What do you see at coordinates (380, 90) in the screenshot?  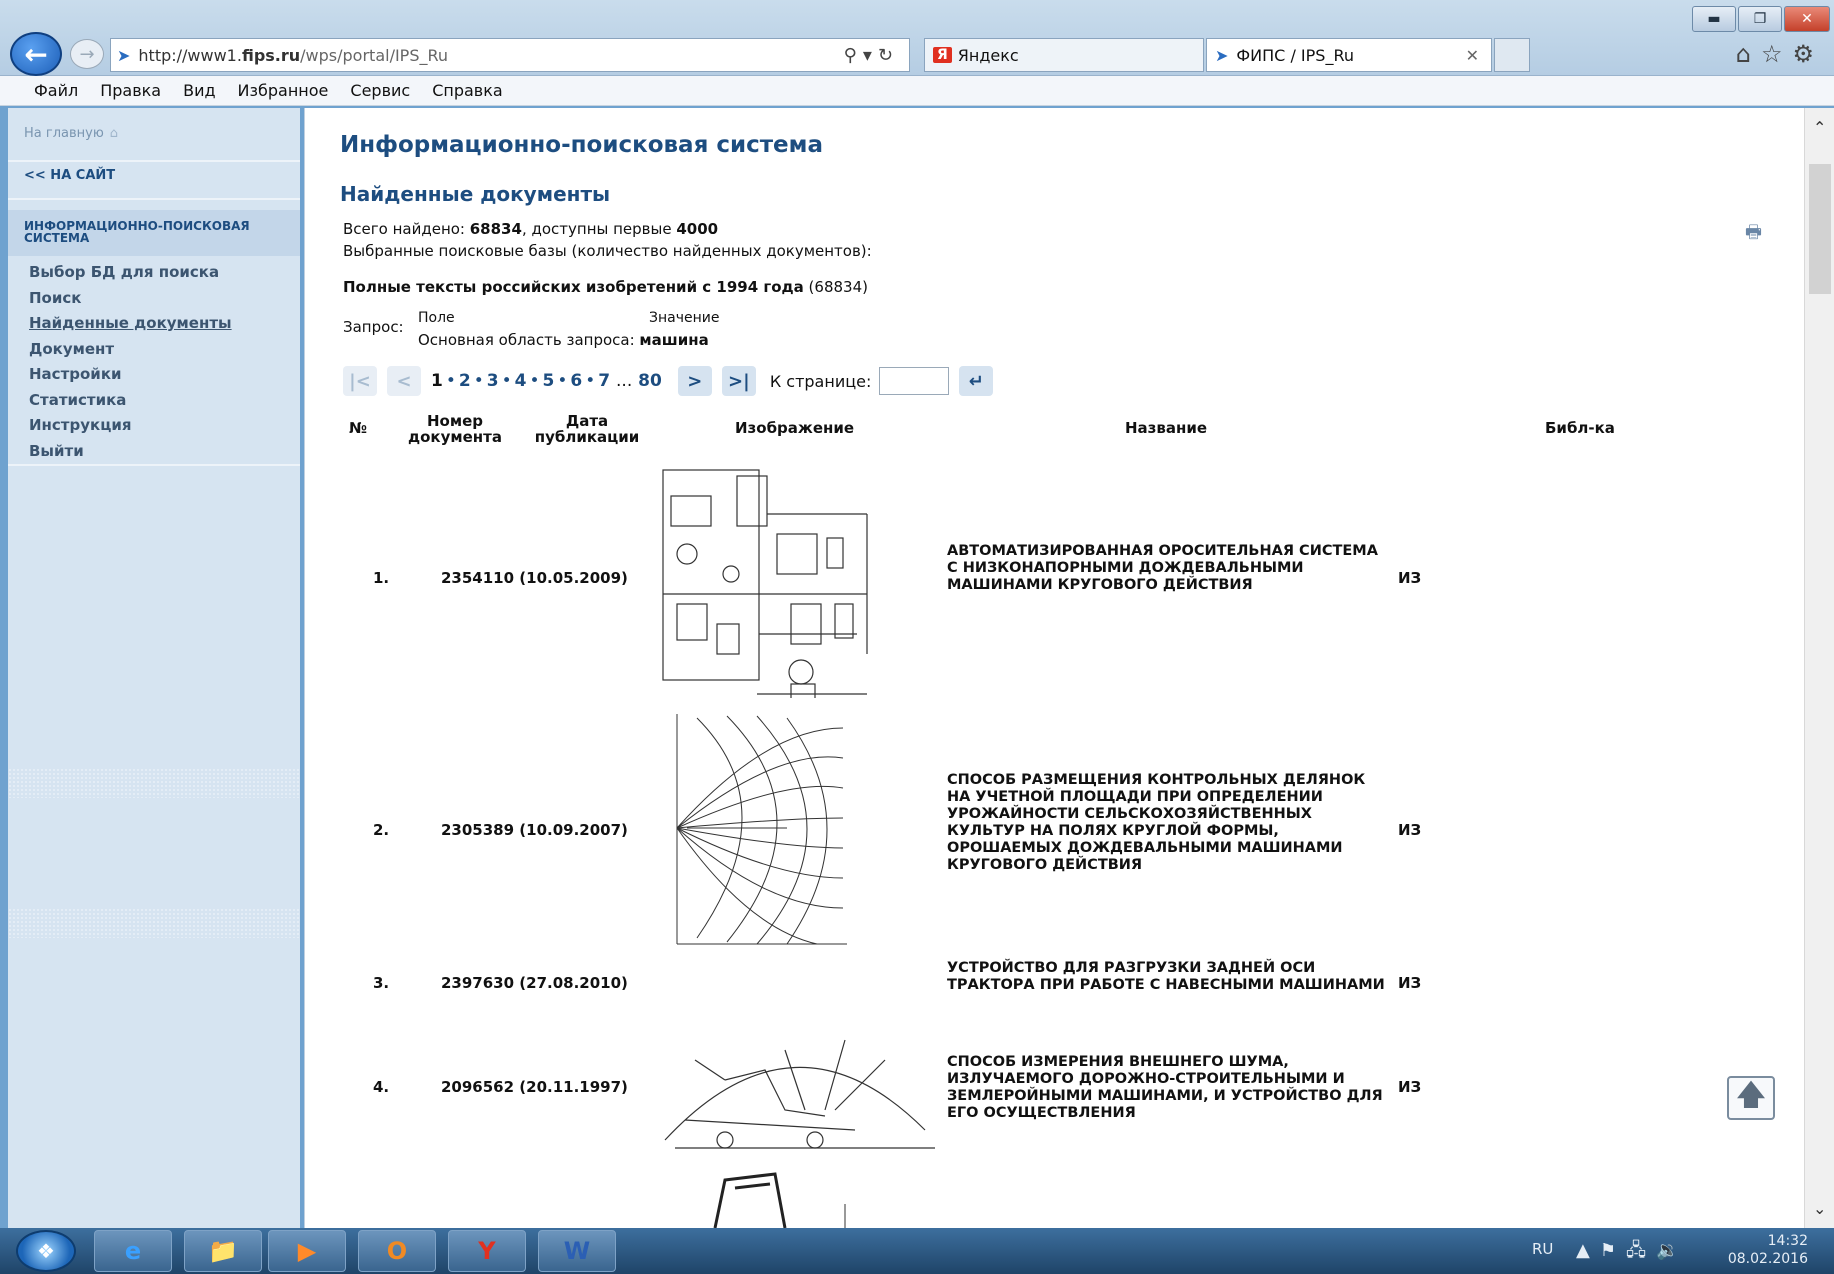 I see `menu-tools: Сервис` at bounding box center [380, 90].